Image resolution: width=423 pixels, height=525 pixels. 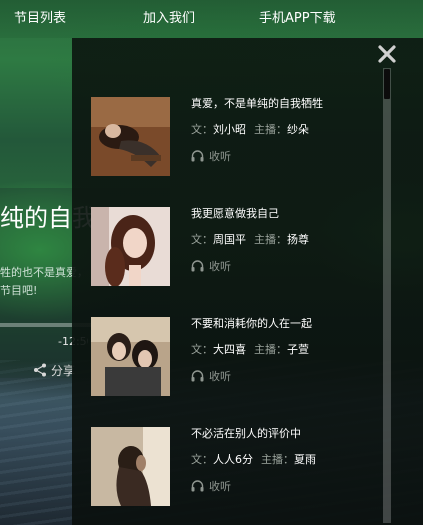 I want to click on list-item: 不必活在别人的评价中 文：人人6分 主播：夏雨 收听, so click(x=231, y=467).